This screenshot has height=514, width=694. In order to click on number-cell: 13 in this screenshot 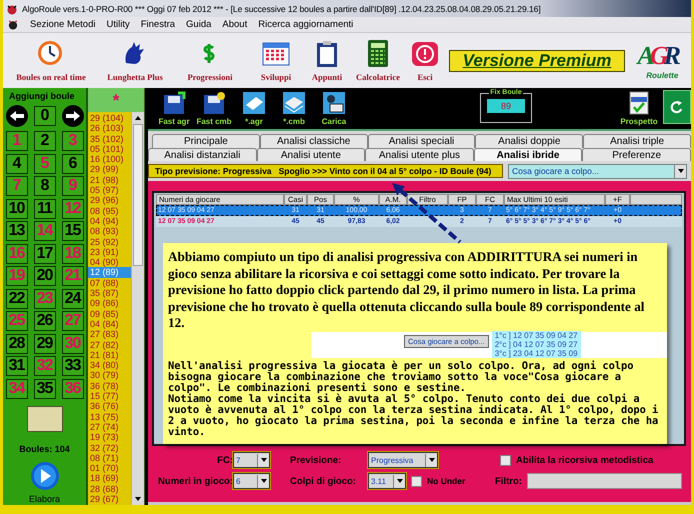, I will do `click(17, 231)`.